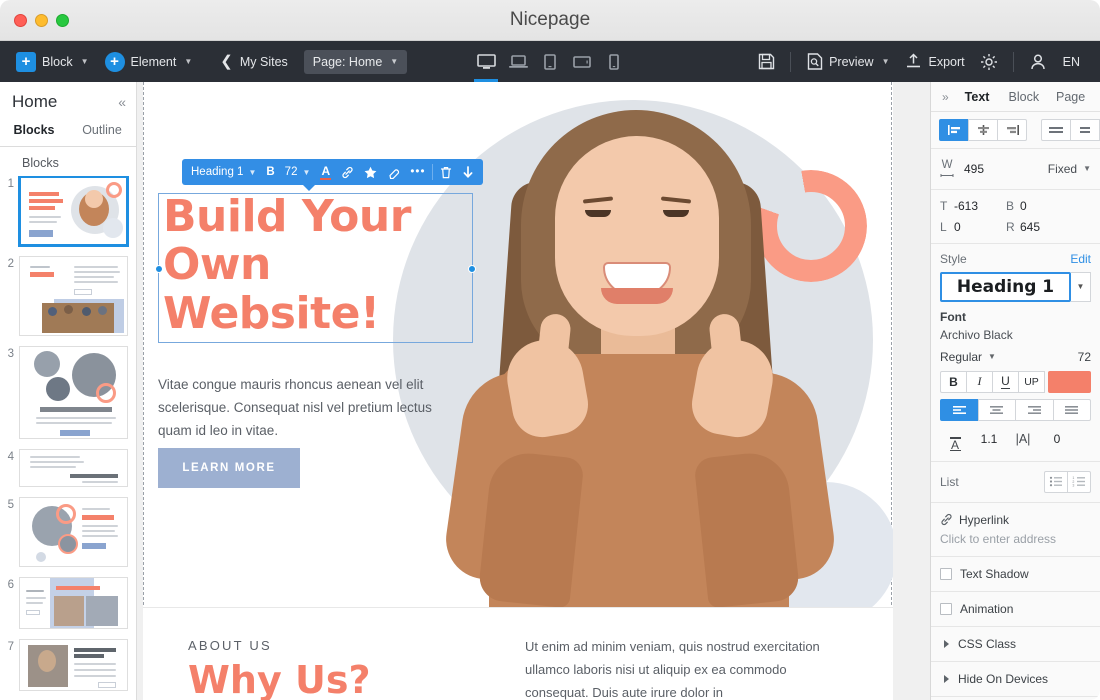  I want to click on sidebar-tabs: Blocks Outline, so click(68, 132).